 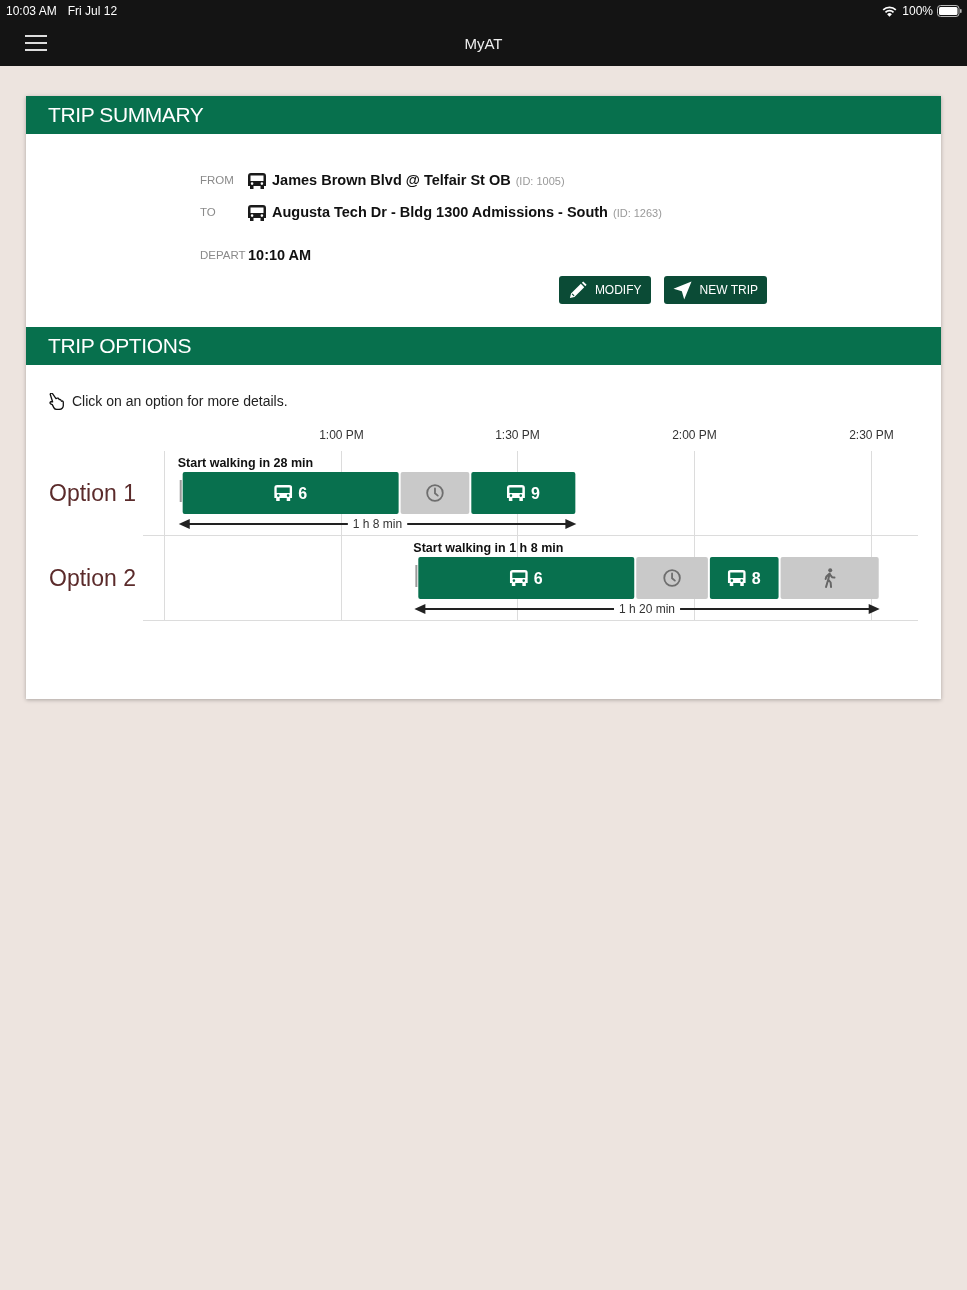 I want to click on wifi-icon, so click(x=890, y=11).